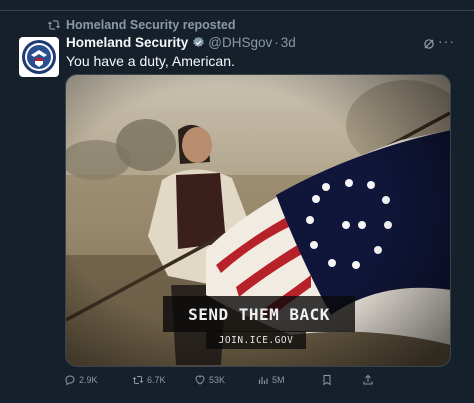 This screenshot has width=474, height=403. I want to click on views-button: 5M, so click(271, 380).